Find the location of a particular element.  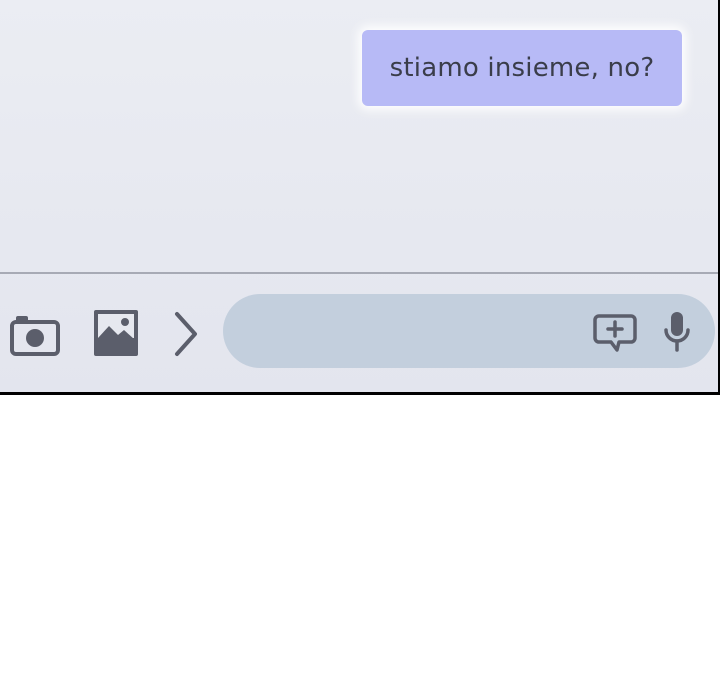

message-input is located at coordinates (418, 332).